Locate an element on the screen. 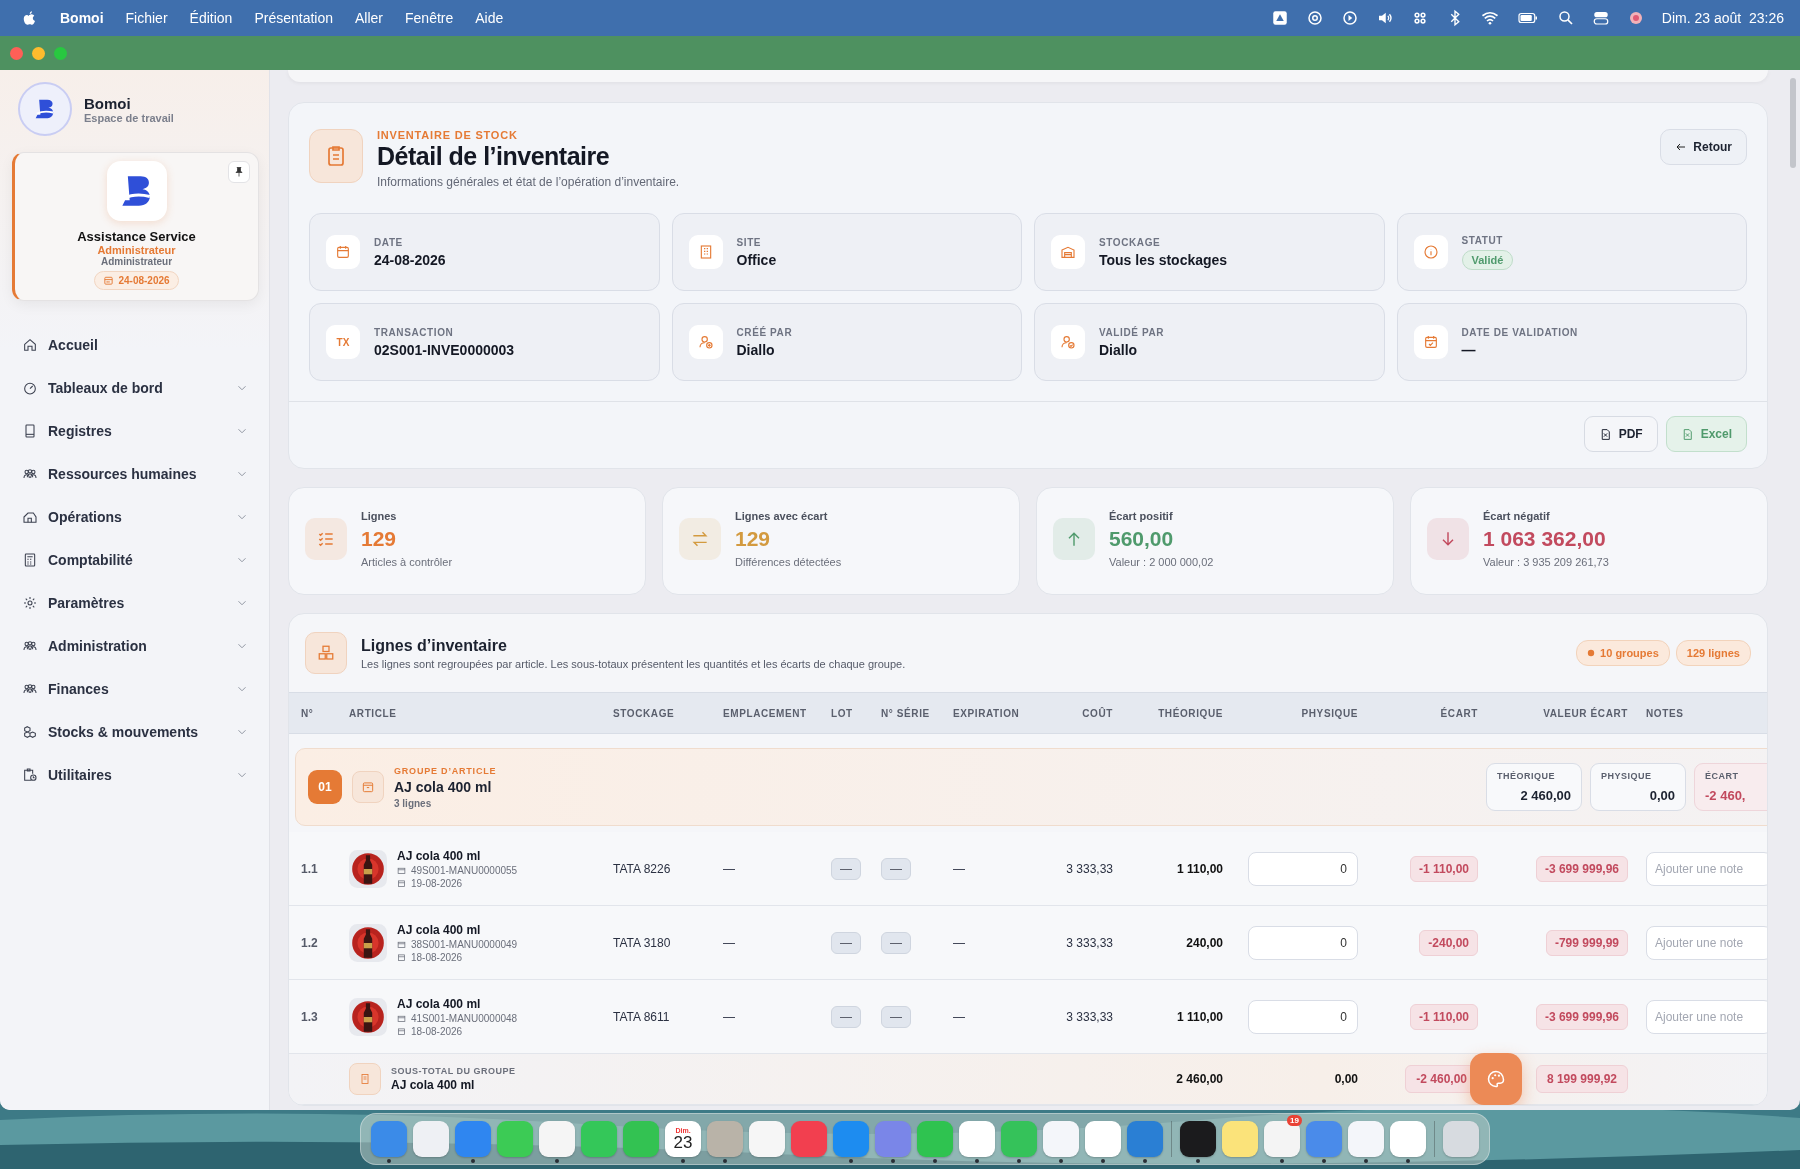  app-menu: Bomoi is located at coordinates (82, 18).